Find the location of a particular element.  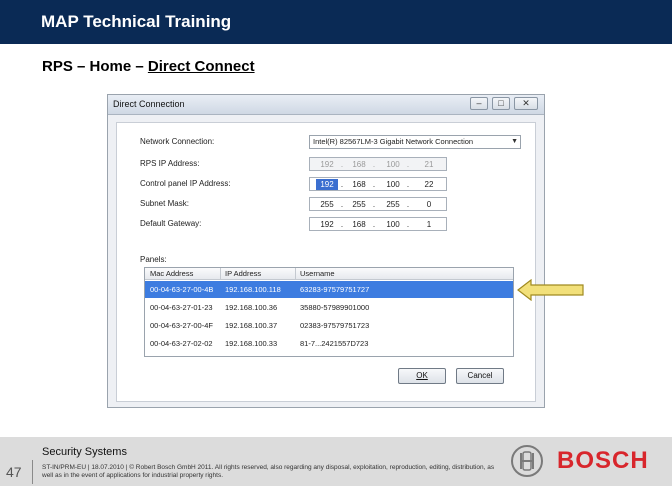

breadcrumb: RPS – Home – Direct Connect is located at coordinates (148, 66).